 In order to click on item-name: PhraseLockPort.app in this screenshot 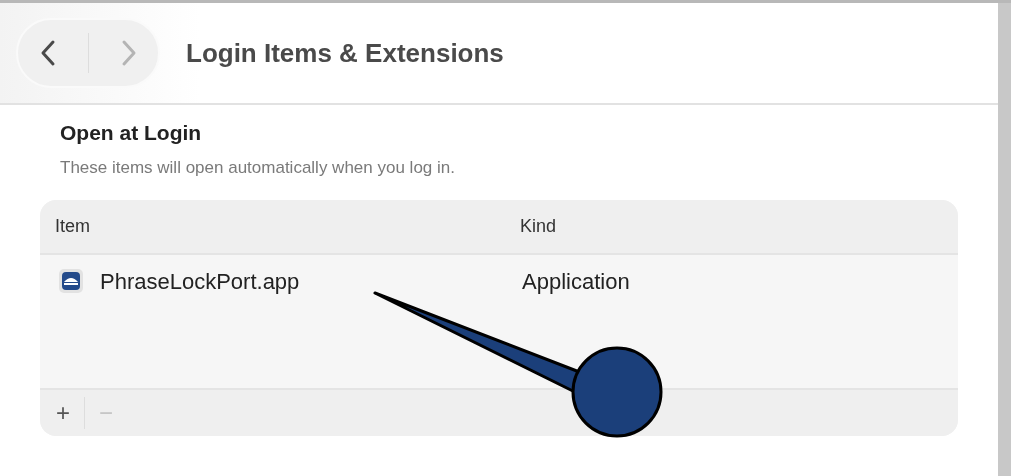, I will do `click(200, 281)`.